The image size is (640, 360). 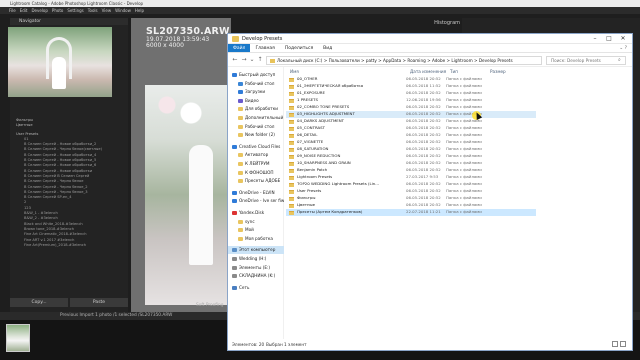 I want to click on soft-proofing-label: Soft Proofing, so click(x=209, y=306).